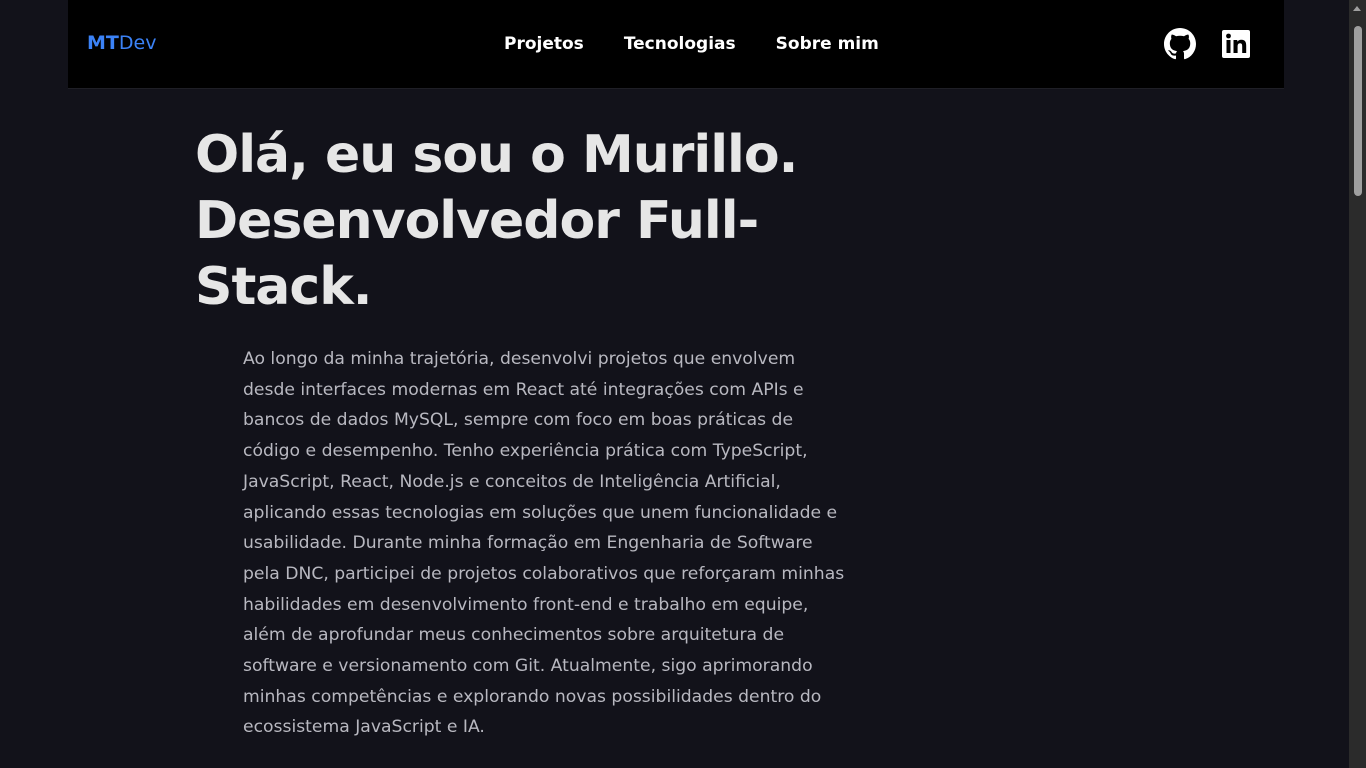  I want to click on nav-links: Projetos Tecnologias Sobre mim, so click(691, 44).